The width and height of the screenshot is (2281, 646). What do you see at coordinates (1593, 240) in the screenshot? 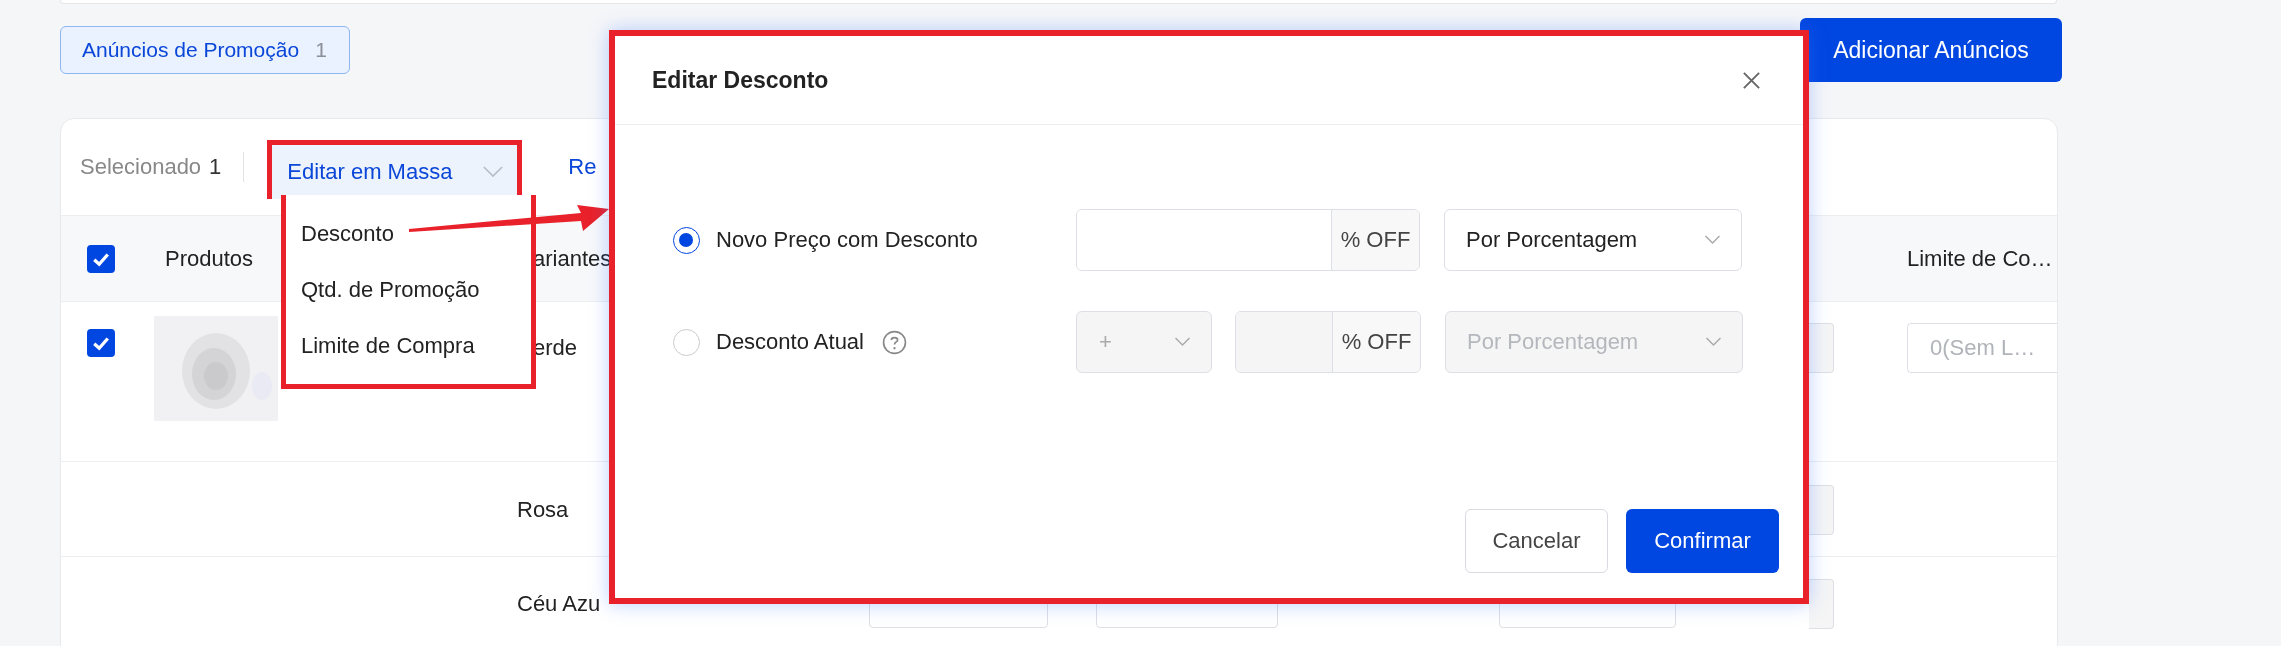
I see `mode-select: Por Porcentagem` at bounding box center [1593, 240].